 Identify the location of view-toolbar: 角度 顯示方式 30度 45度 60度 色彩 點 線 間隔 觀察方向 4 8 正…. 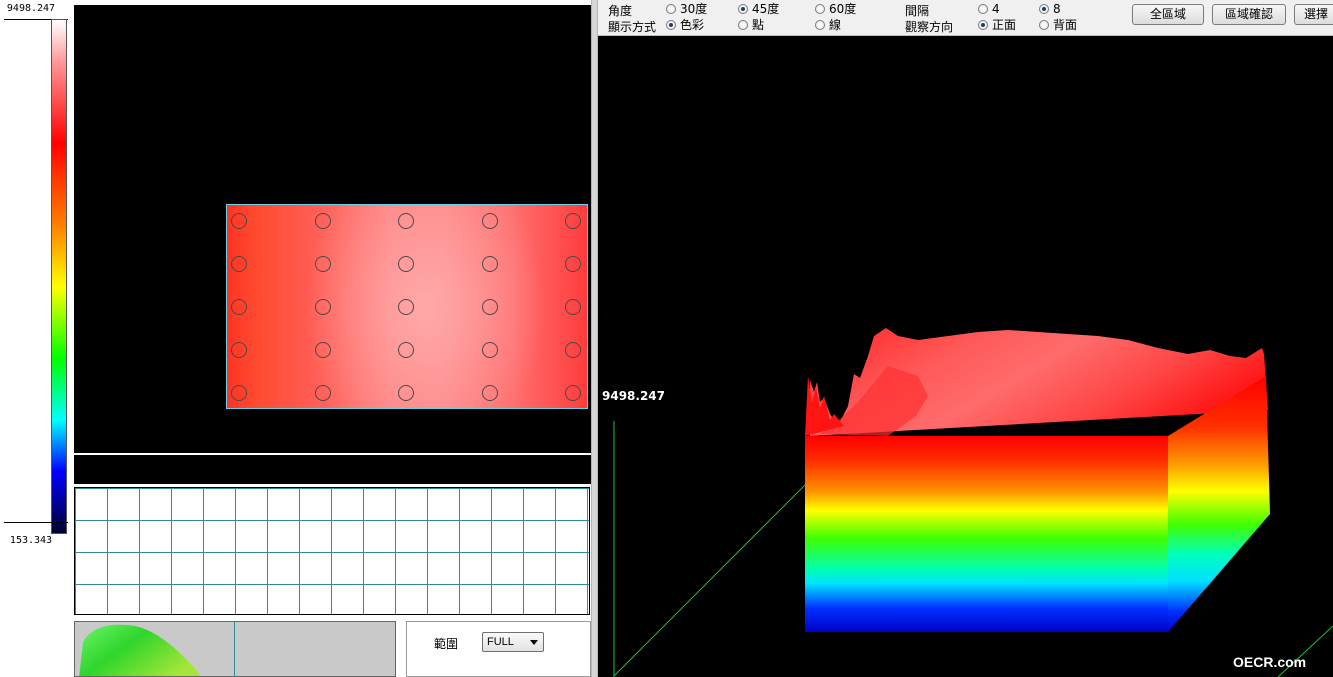
(965, 18).